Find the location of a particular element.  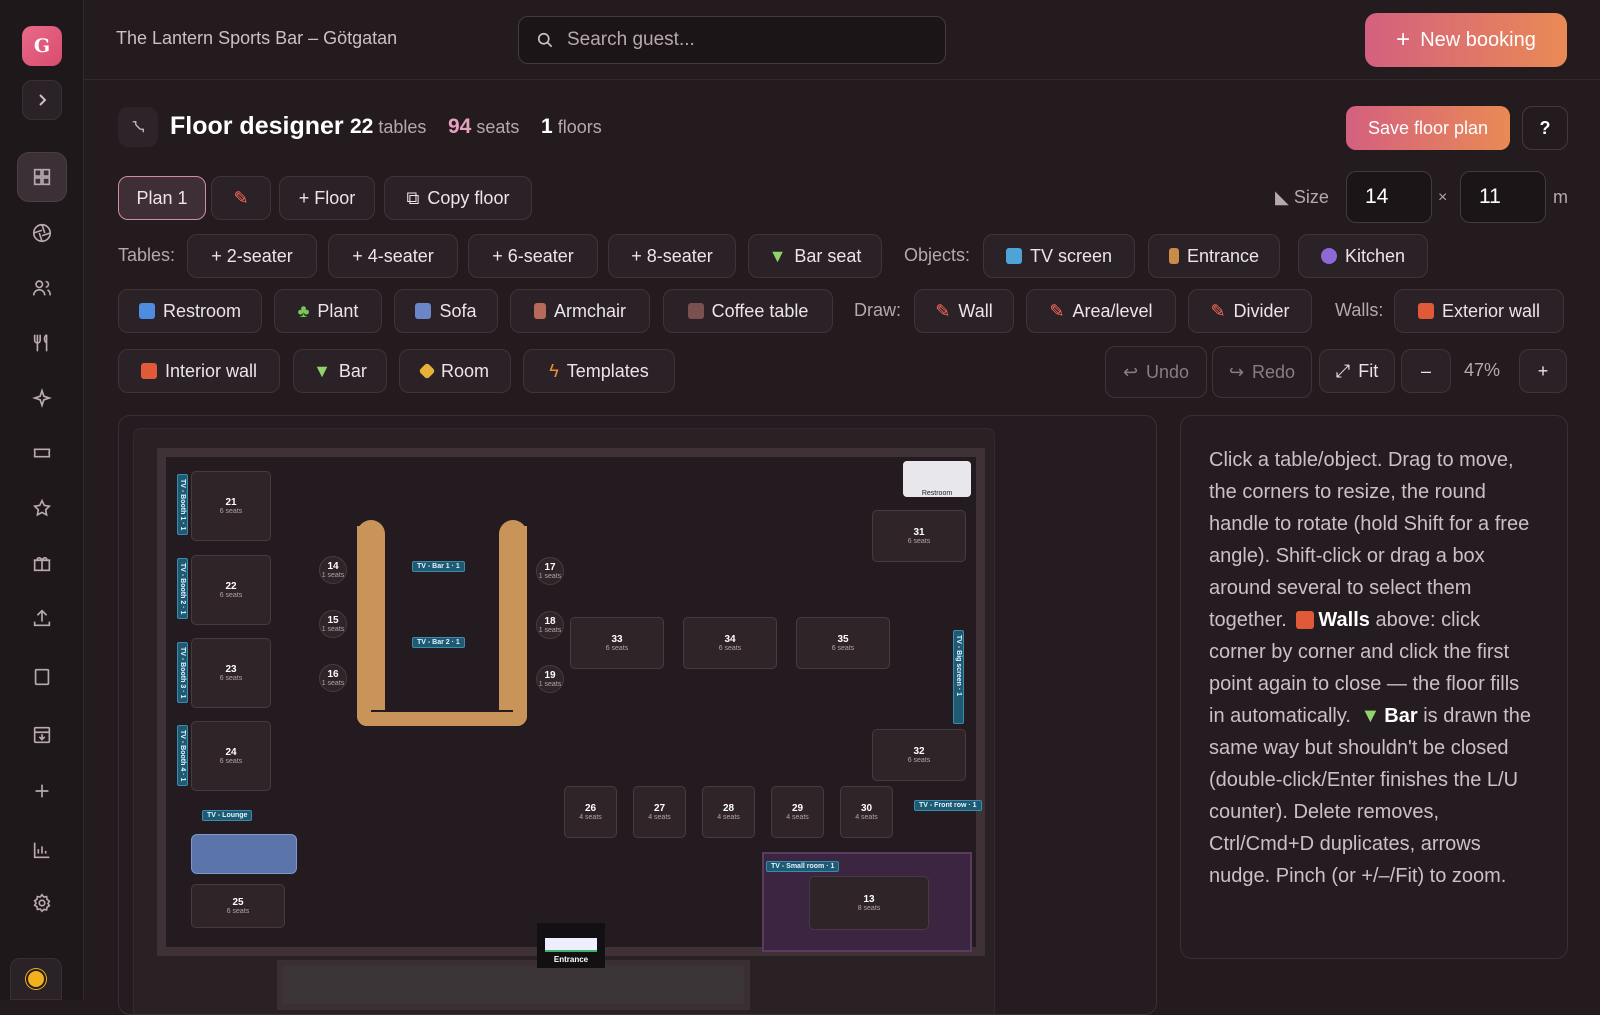

area-level-button: ✎ Area/level is located at coordinates (1101, 311).